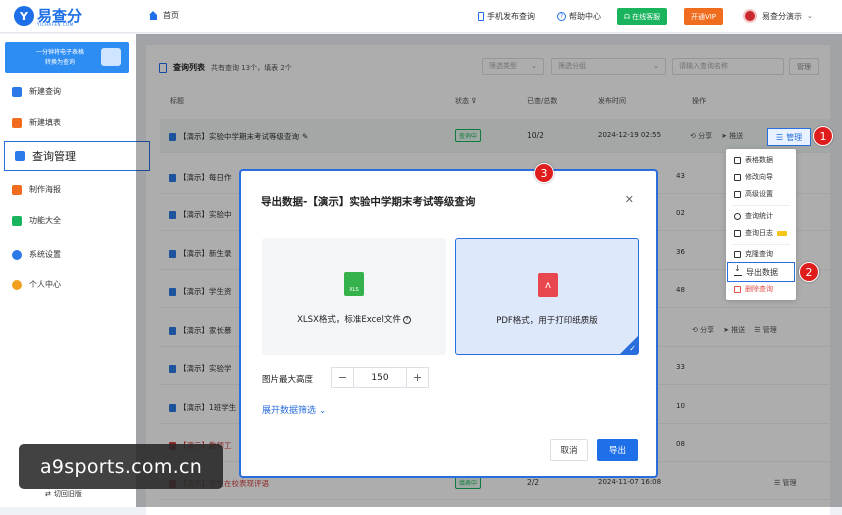  I want to click on sidebar-item-label: 制作海报, so click(45, 189).